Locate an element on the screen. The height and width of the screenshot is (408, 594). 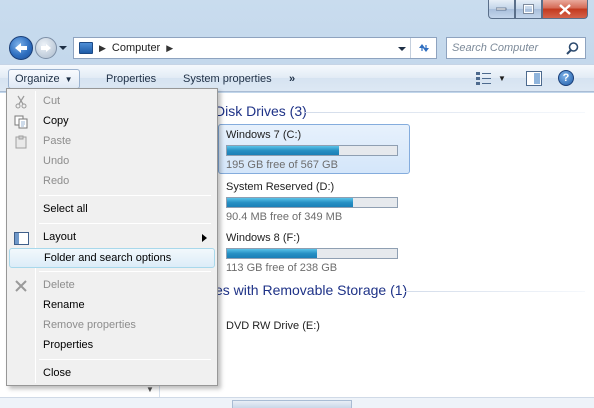
menu-item-select-all: Select all is located at coordinates (112, 210).